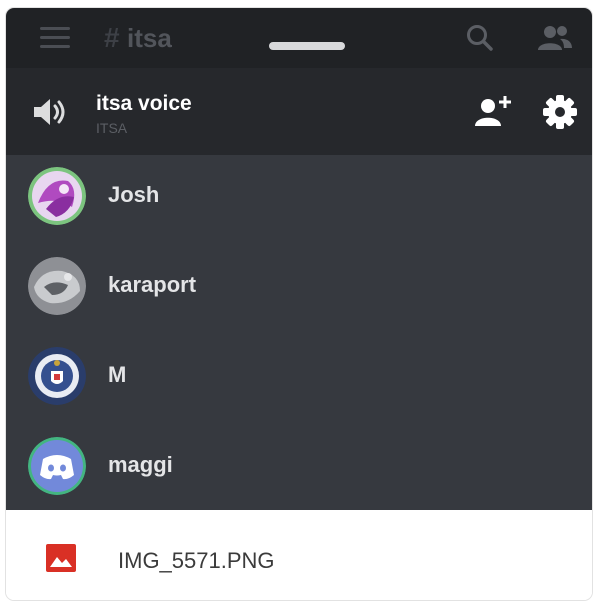 Image resolution: width=598 pixels, height=605 pixels. Describe the element at coordinates (299, 290) in the screenshot. I see `member-row: karaport` at that location.